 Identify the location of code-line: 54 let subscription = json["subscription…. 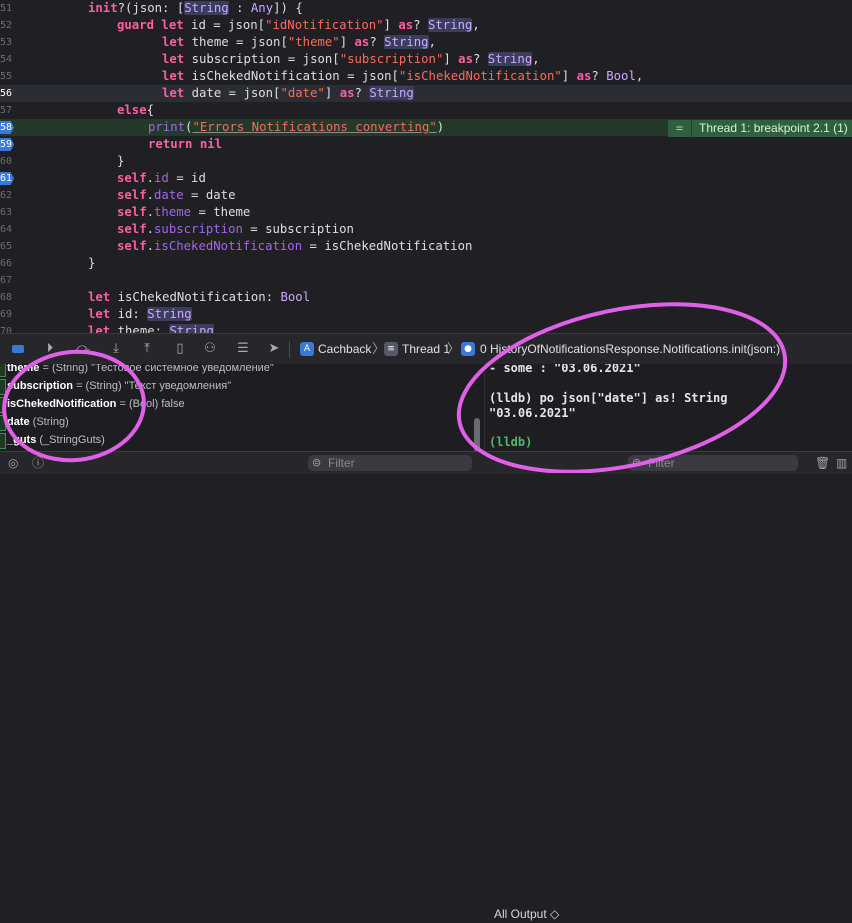
(270, 59).